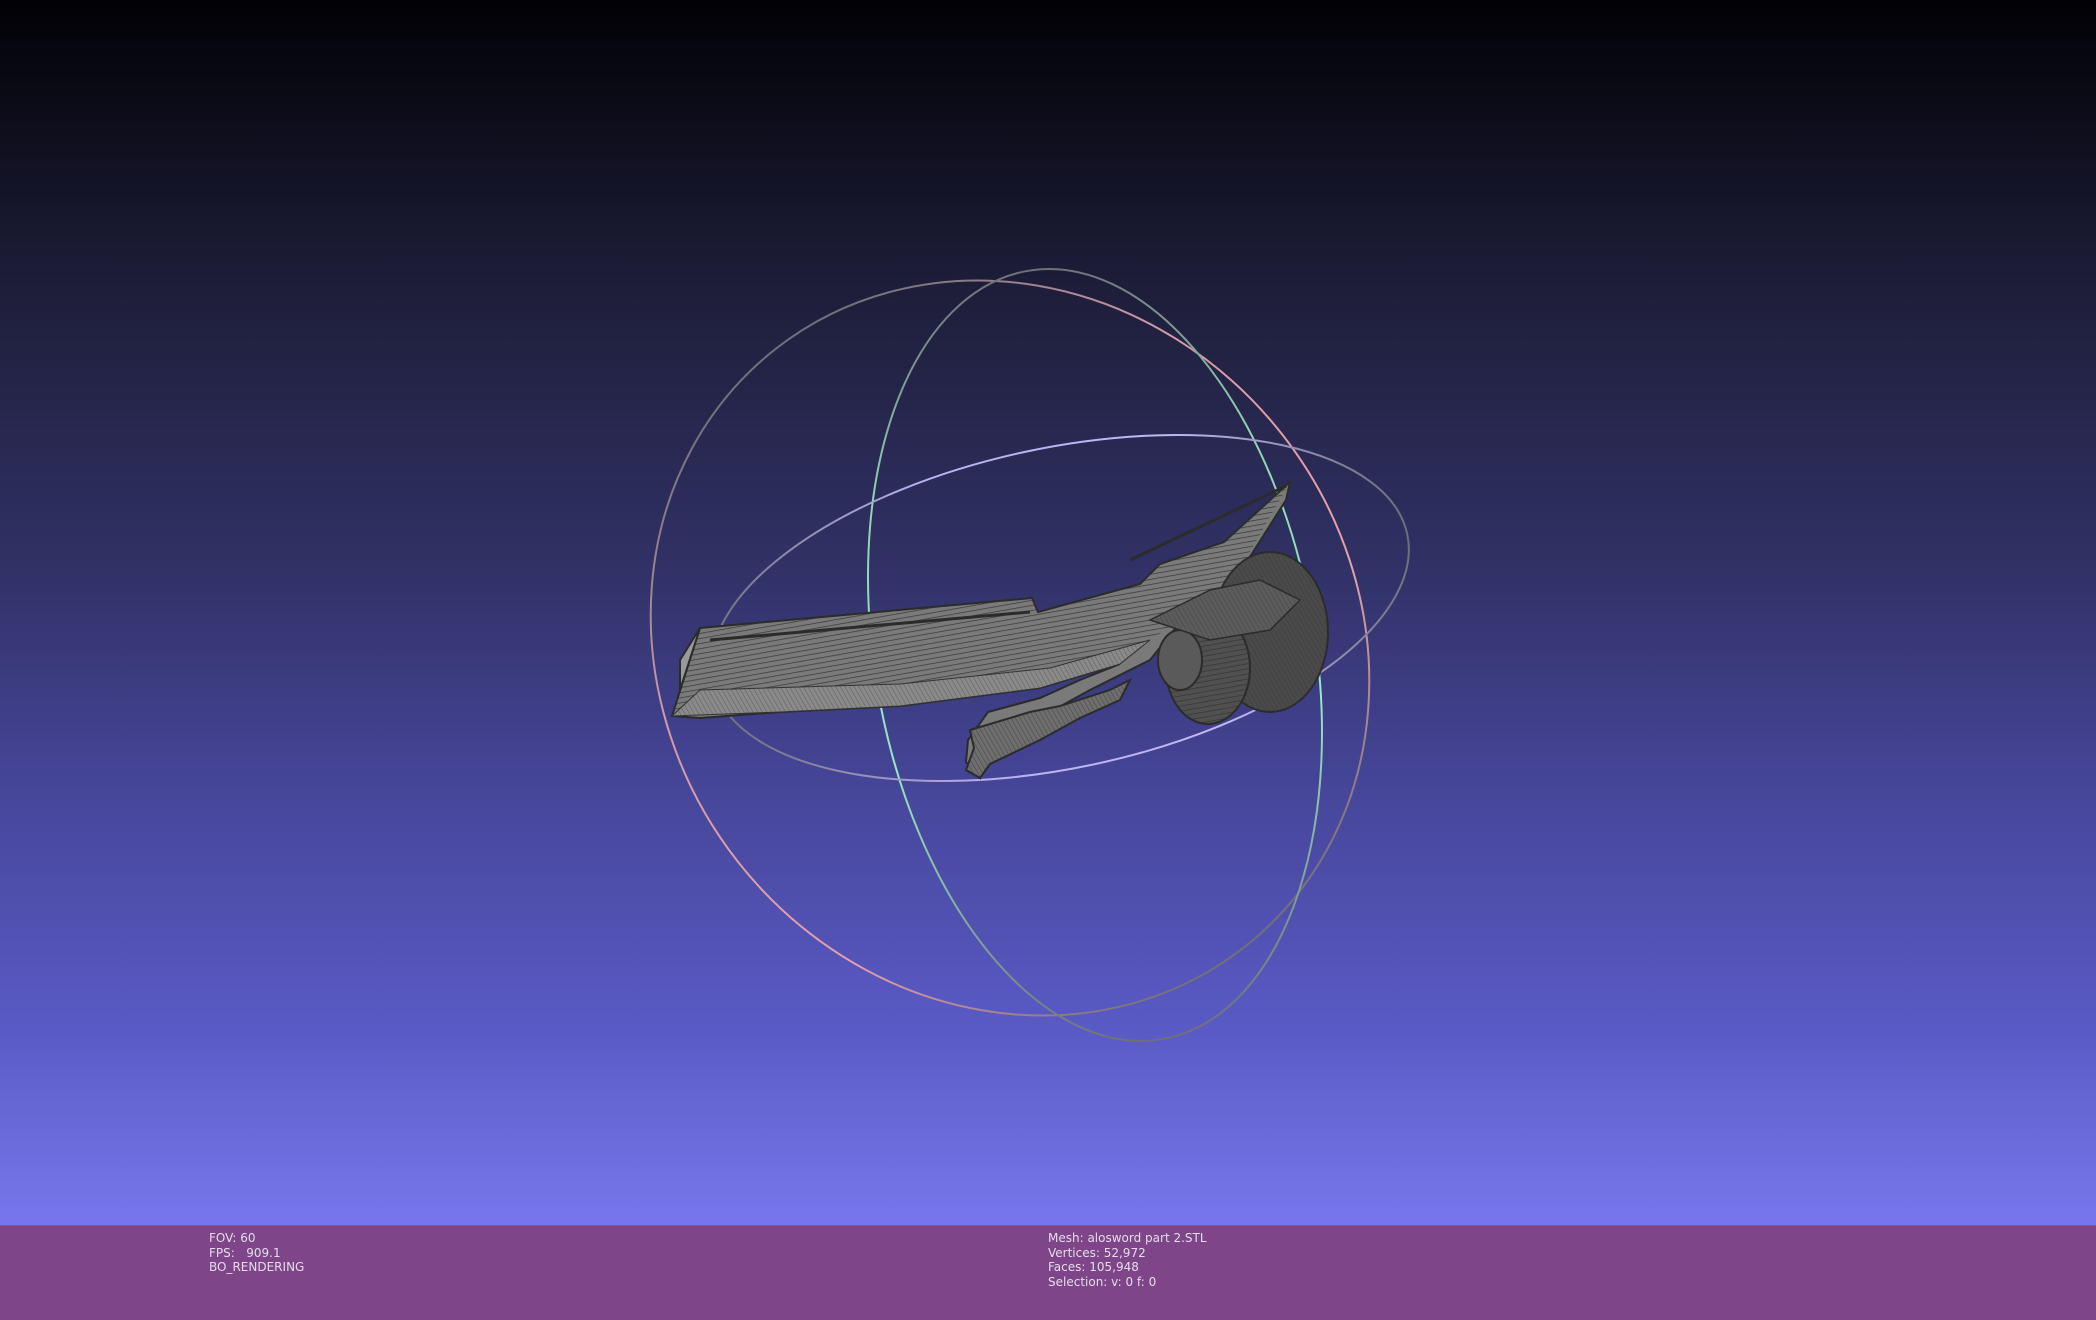 Image resolution: width=2096 pixels, height=1320 pixels. I want to click on vertices-label: Vertices: 52,972, so click(1097, 1252).